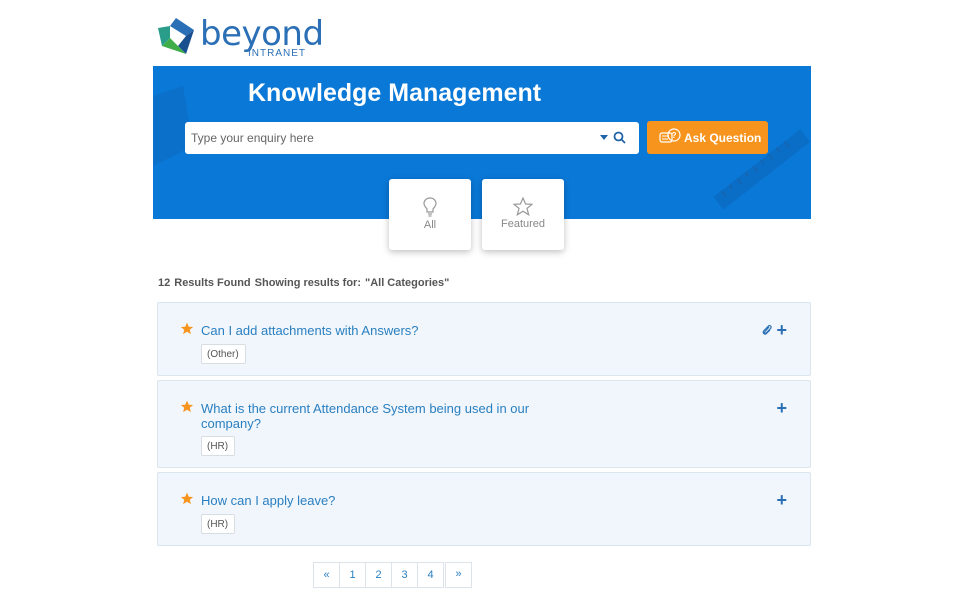 This screenshot has width=960, height=597. What do you see at coordinates (430, 575) in the screenshot?
I see `page-button-4: 4` at bounding box center [430, 575].